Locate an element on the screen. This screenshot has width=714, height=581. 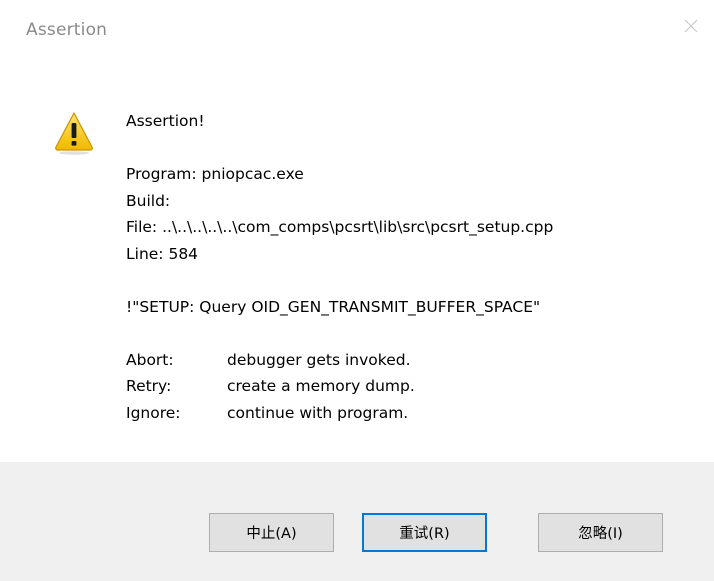
message-heading: Assertion! is located at coordinates (165, 121).